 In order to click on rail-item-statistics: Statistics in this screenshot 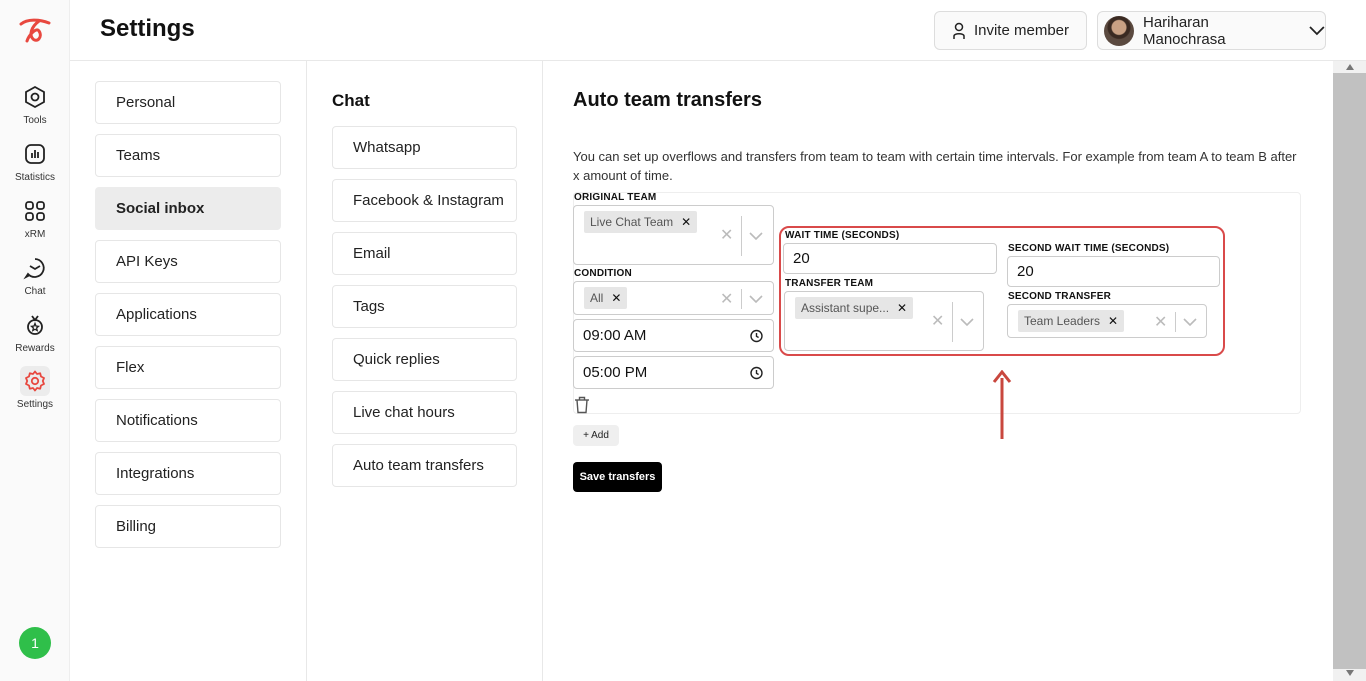, I will do `click(35, 161)`.